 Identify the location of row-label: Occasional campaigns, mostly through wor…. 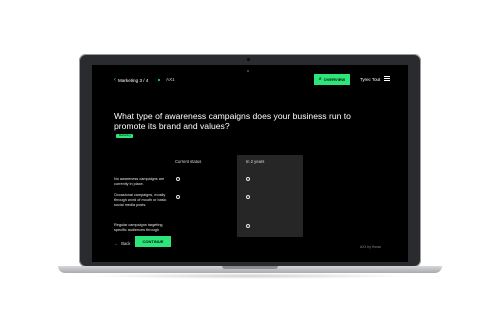
(140, 200).